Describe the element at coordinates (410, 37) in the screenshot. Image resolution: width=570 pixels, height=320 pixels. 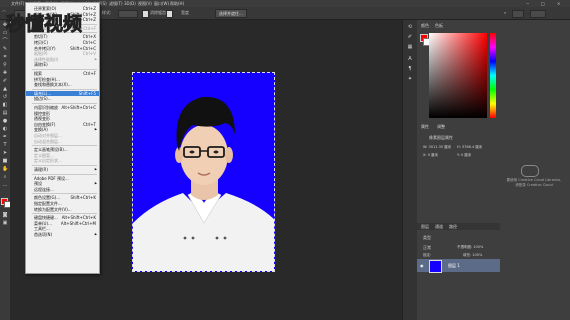
I see `brush-settings-icon: ✐` at that location.